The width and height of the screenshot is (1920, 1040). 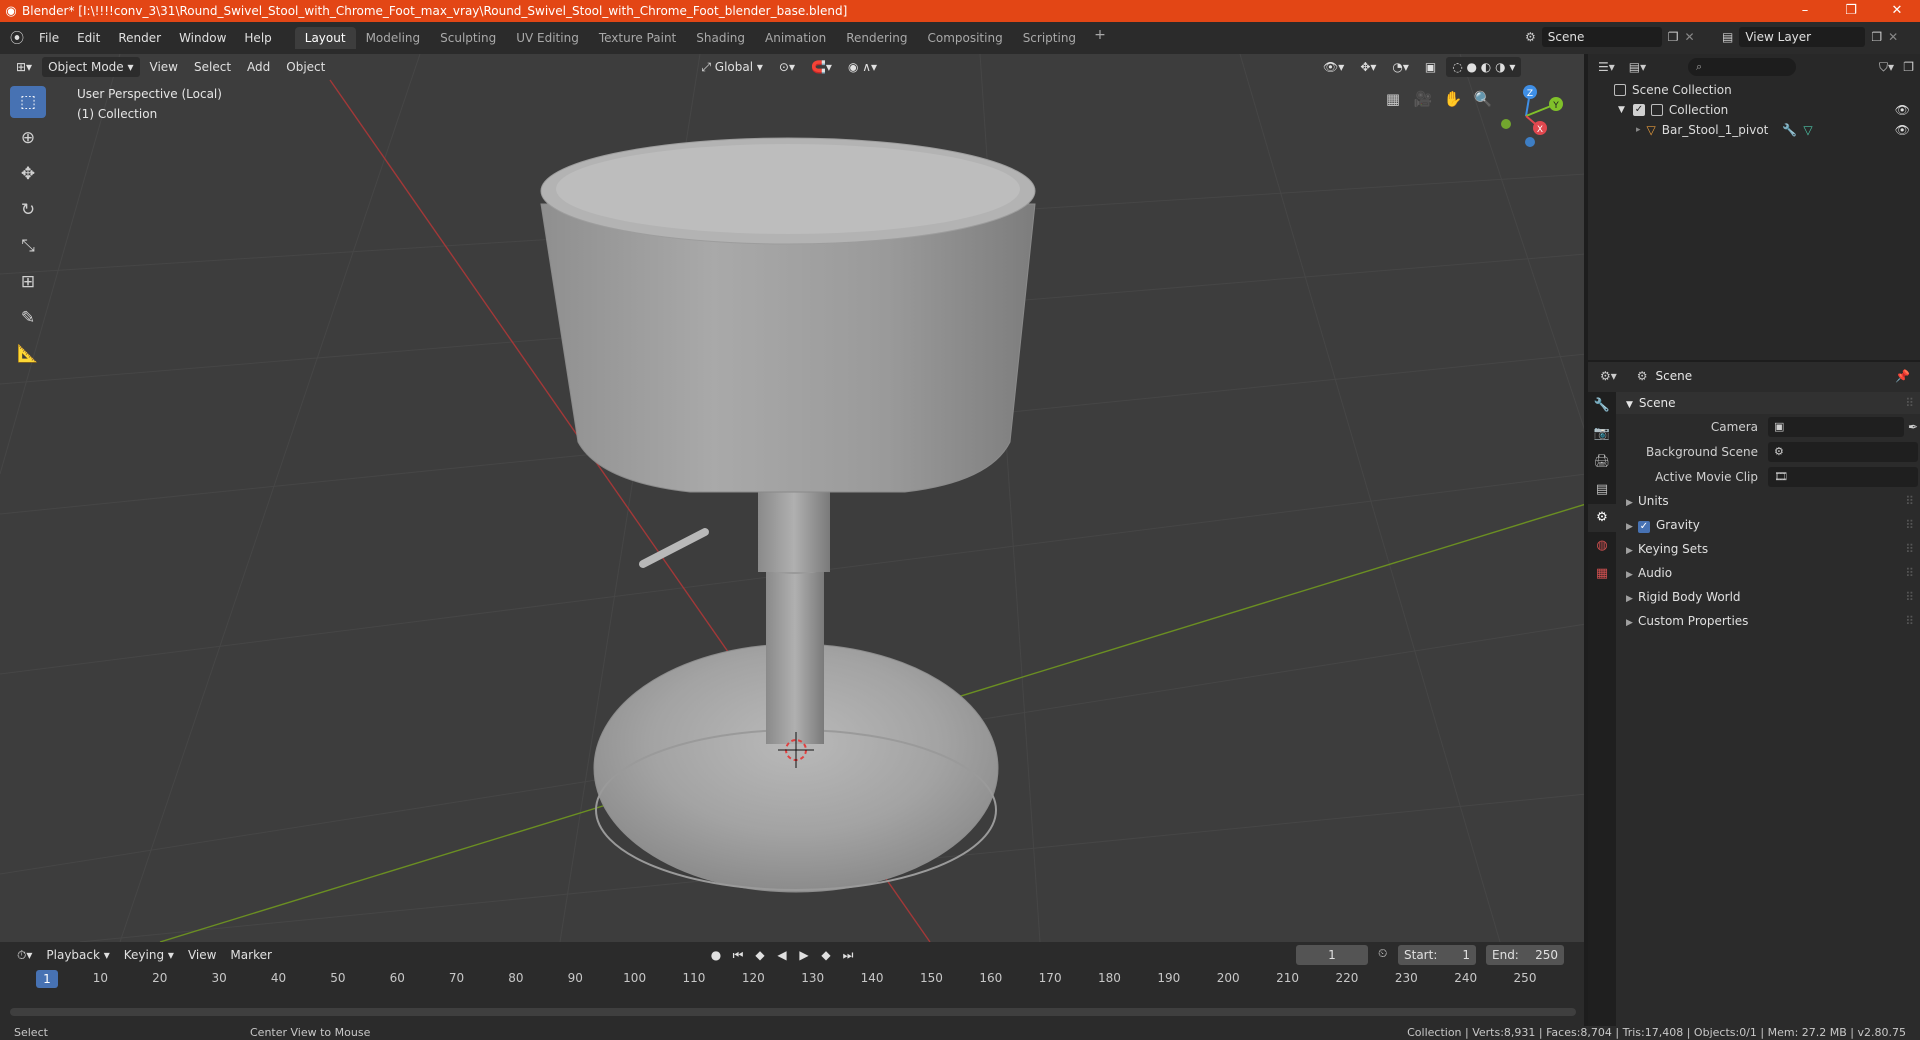 What do you see at coordinates (1453, 99) in the screenshot?
I see `pan-hand-icon: ✋` at bounding box center [1453, 99].